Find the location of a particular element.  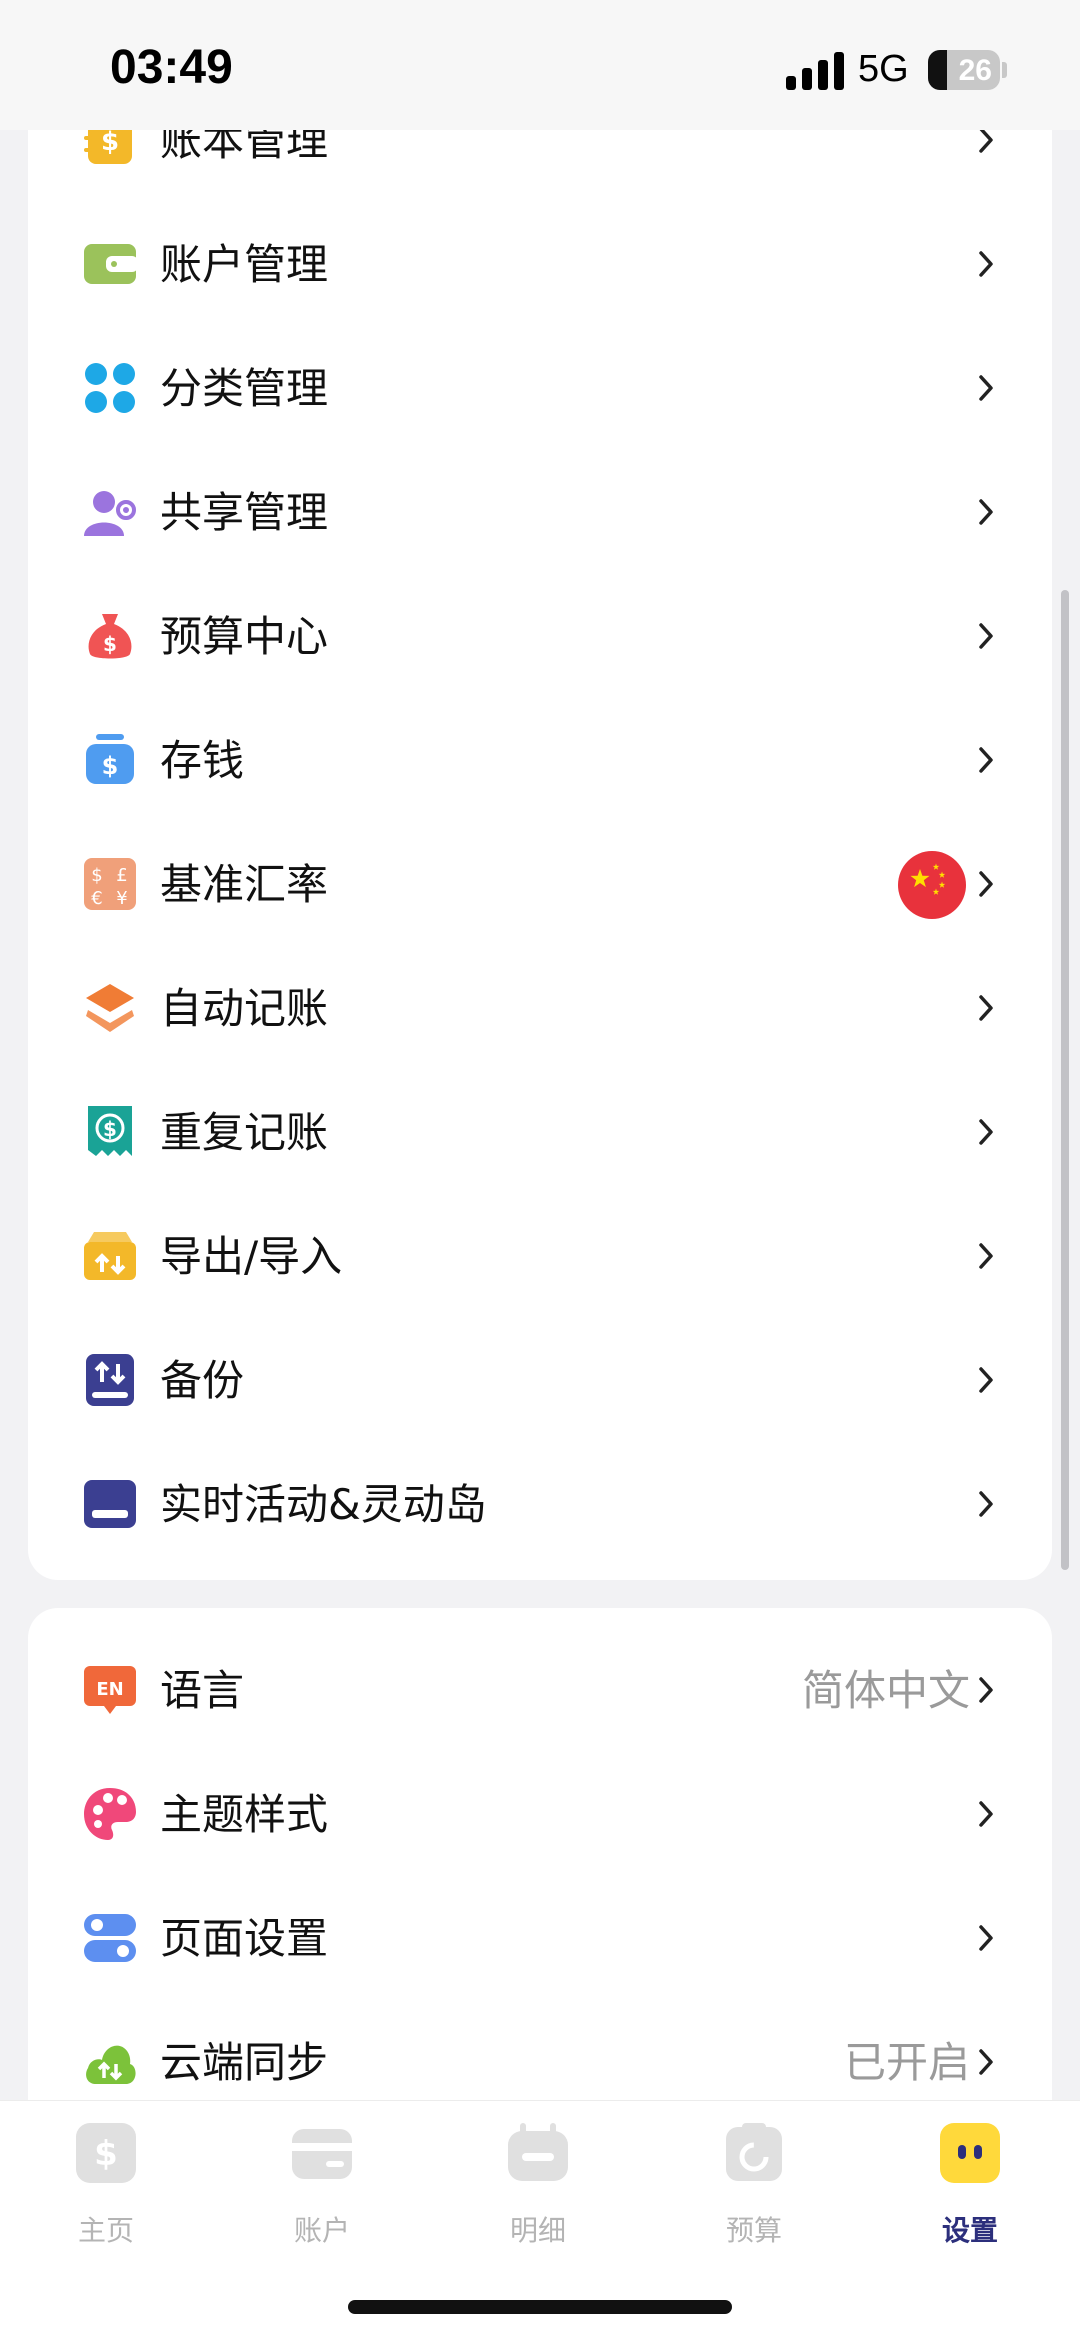

tab-label: 预算 is located at coordinates (753, 2230).